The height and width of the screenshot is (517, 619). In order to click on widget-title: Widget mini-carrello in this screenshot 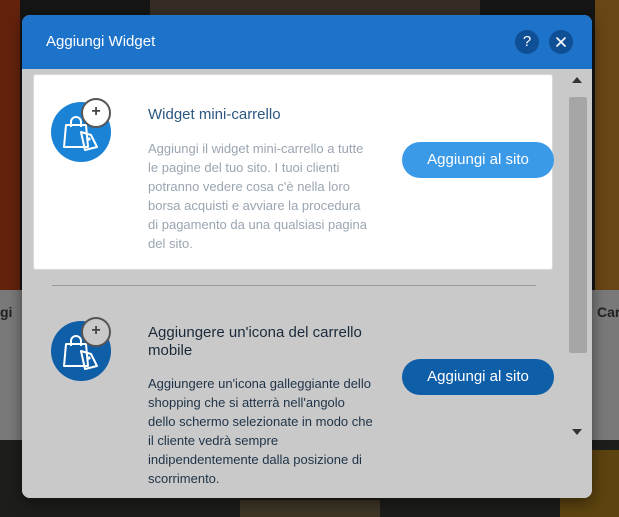, I will do `click(214, 114)`.